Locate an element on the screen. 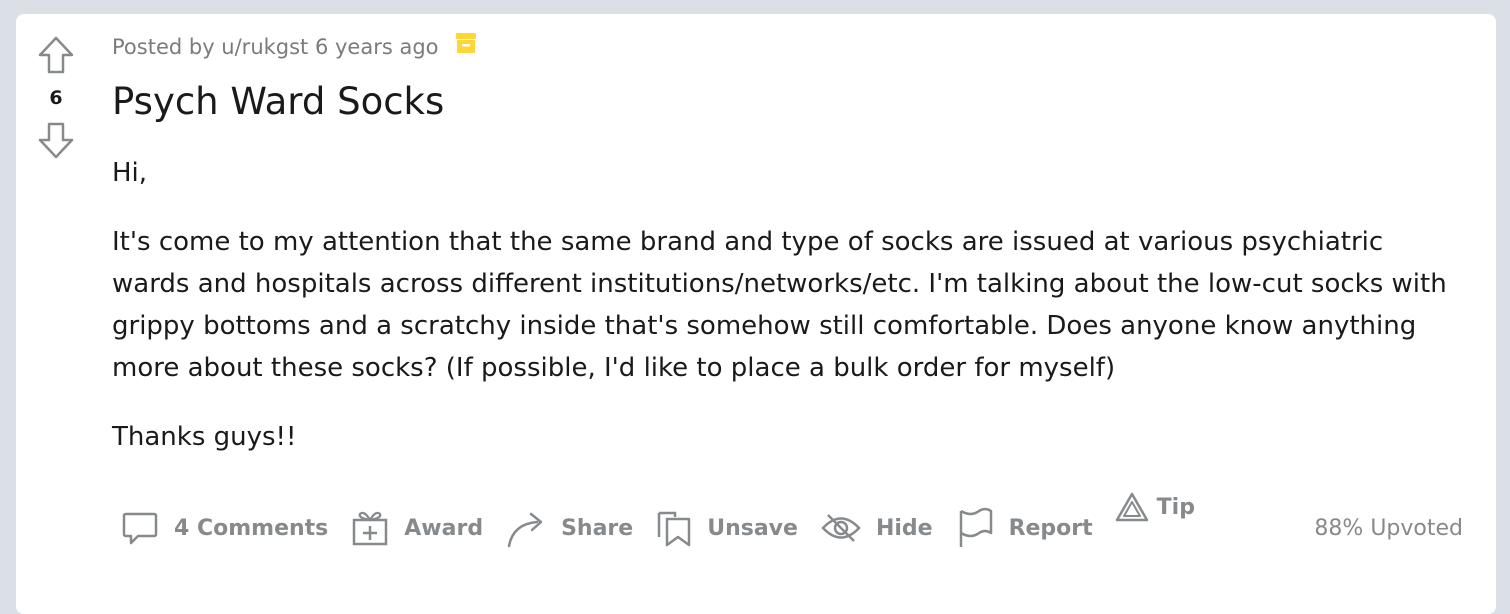  award-label: Award is located at coordinates (444, 528).